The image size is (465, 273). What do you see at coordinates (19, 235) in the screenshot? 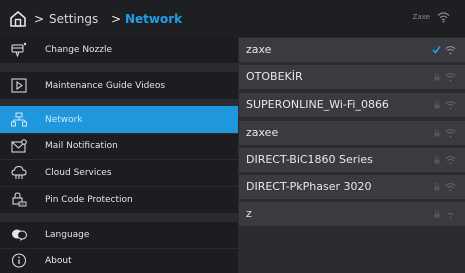
I see `language-icon` at bounding box center [19, 235].